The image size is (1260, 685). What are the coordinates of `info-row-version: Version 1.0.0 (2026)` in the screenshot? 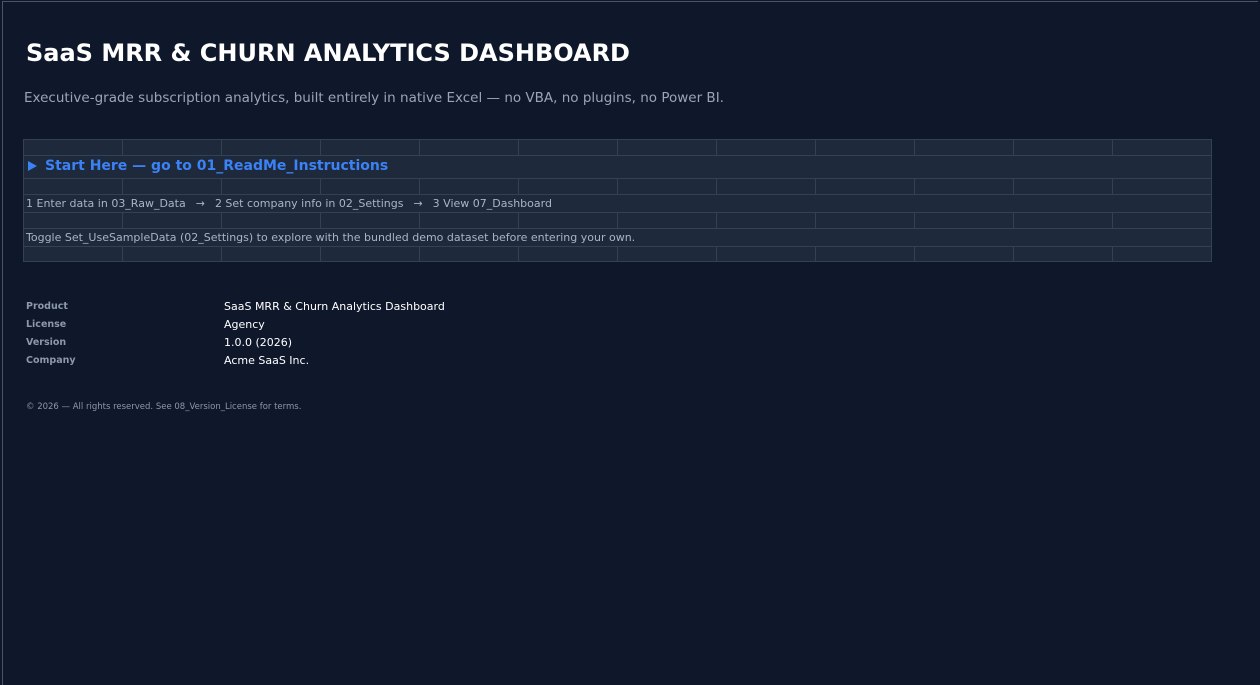 It's located at (235, 342).